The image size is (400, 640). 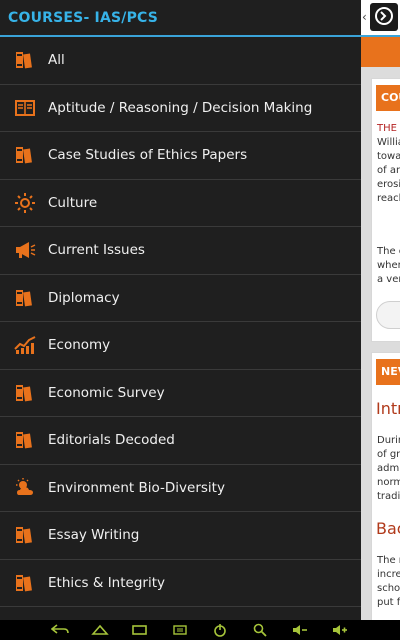 What do you see at coordinates (94, 535) in the screenshot?
I see `menu-item-label: Essay Writing` at bounding box center [94, 535].